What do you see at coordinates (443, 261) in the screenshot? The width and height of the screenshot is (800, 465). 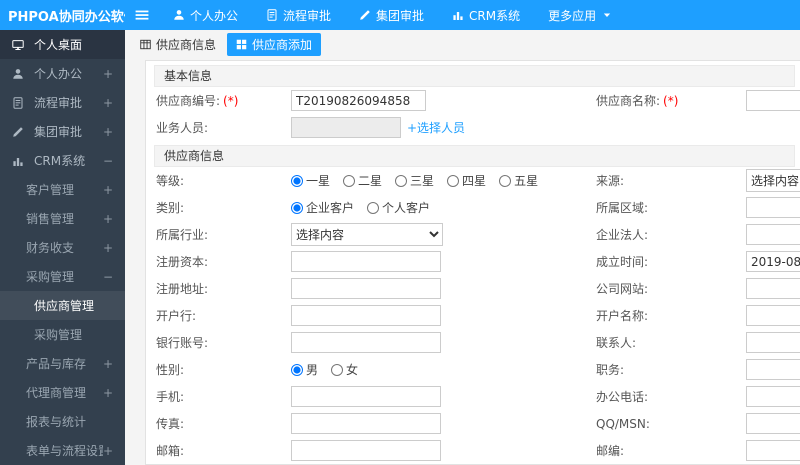 I see `registered-capital-control-cell` at bounding box center [443, 261].